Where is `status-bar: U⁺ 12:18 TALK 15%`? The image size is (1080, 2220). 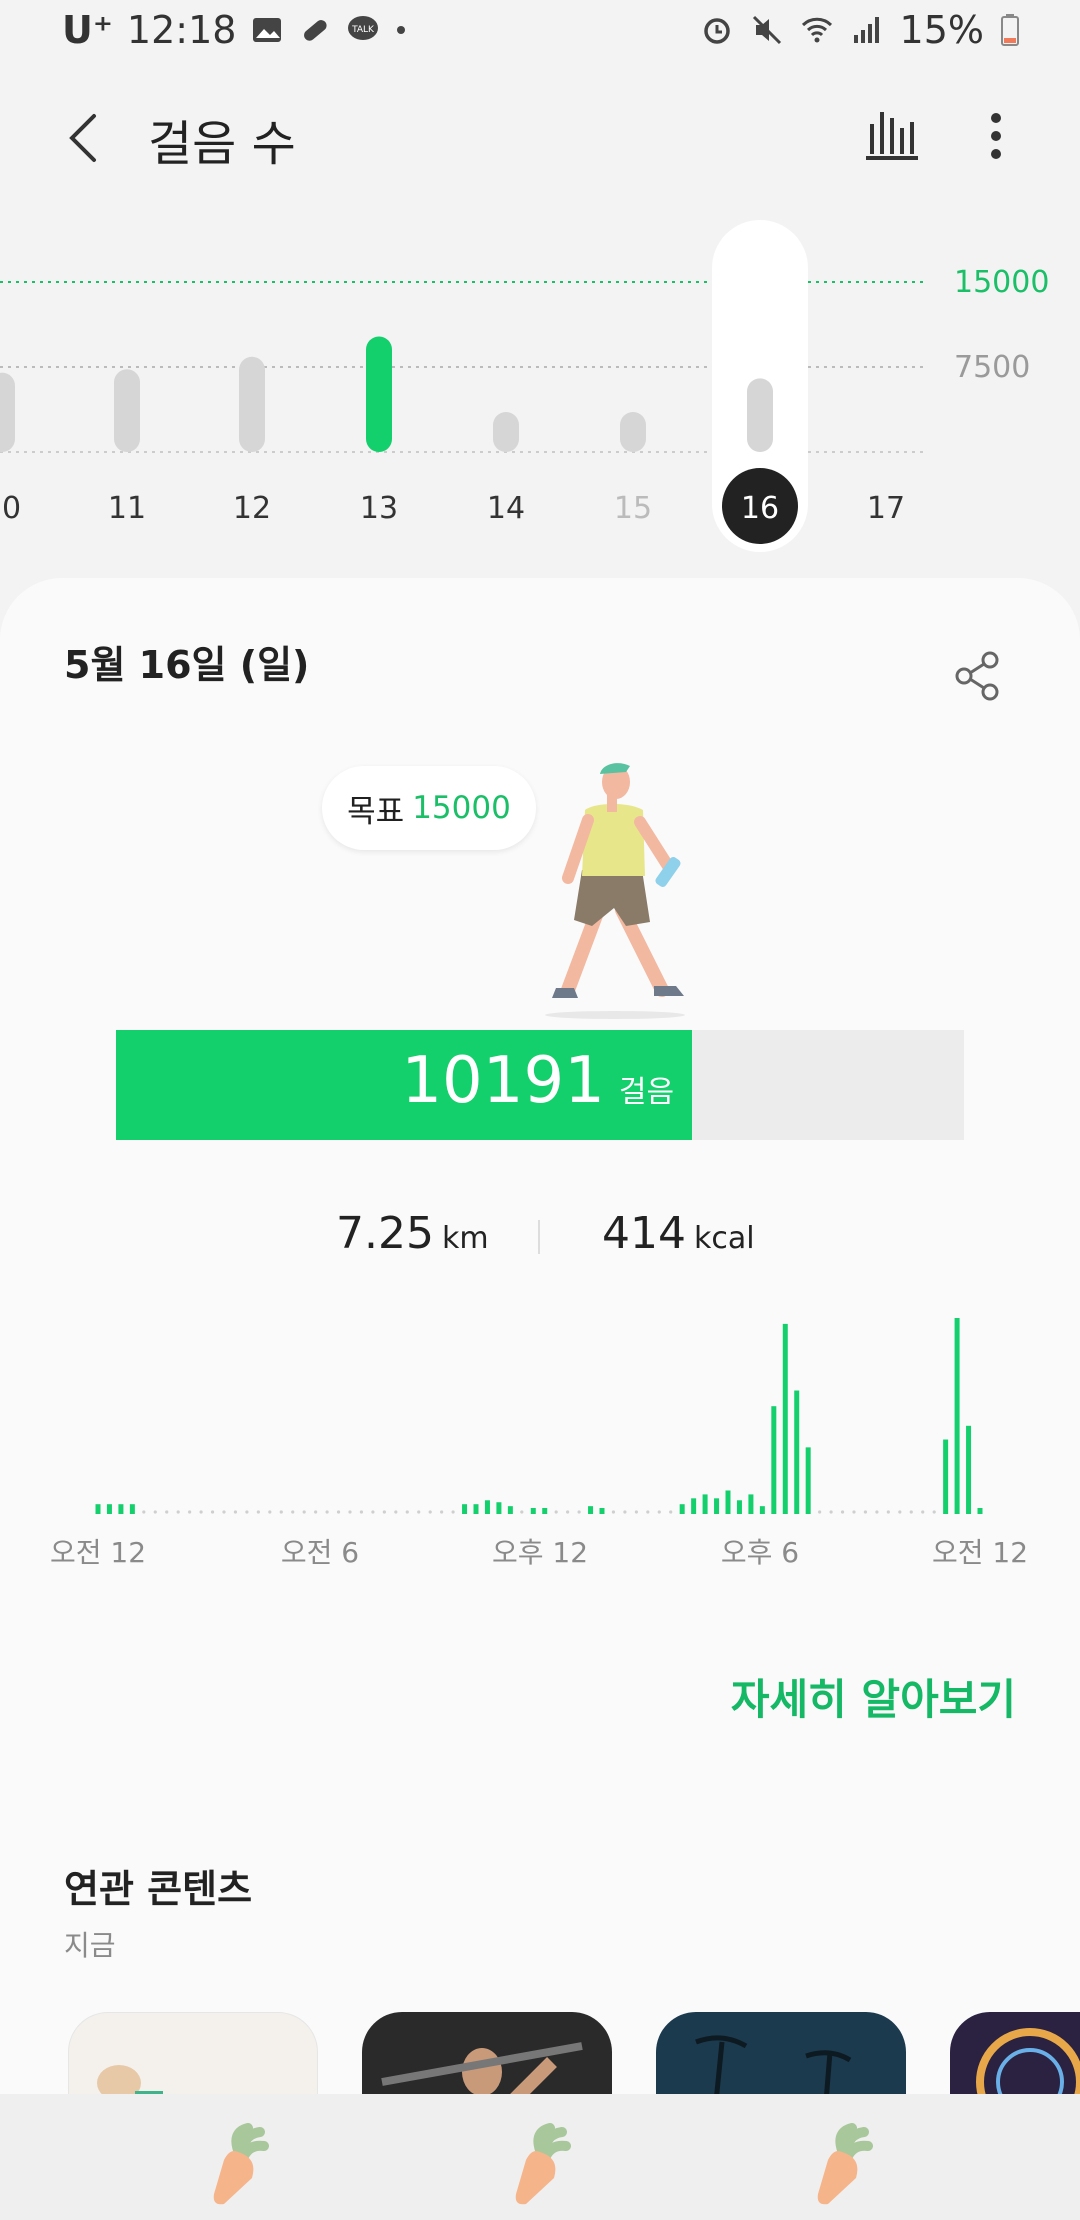 status-bar: U⁺ 12:18 TALK 15% is located at coordinates (540, 32).